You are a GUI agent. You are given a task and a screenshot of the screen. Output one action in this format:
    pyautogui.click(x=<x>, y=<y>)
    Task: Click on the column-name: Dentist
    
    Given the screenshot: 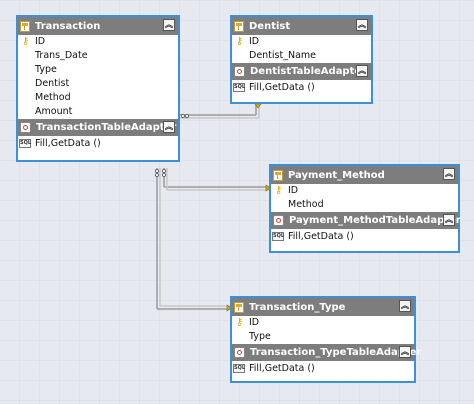 What is the action you would take?
    pyautogui.click(x=52, y=83)
    